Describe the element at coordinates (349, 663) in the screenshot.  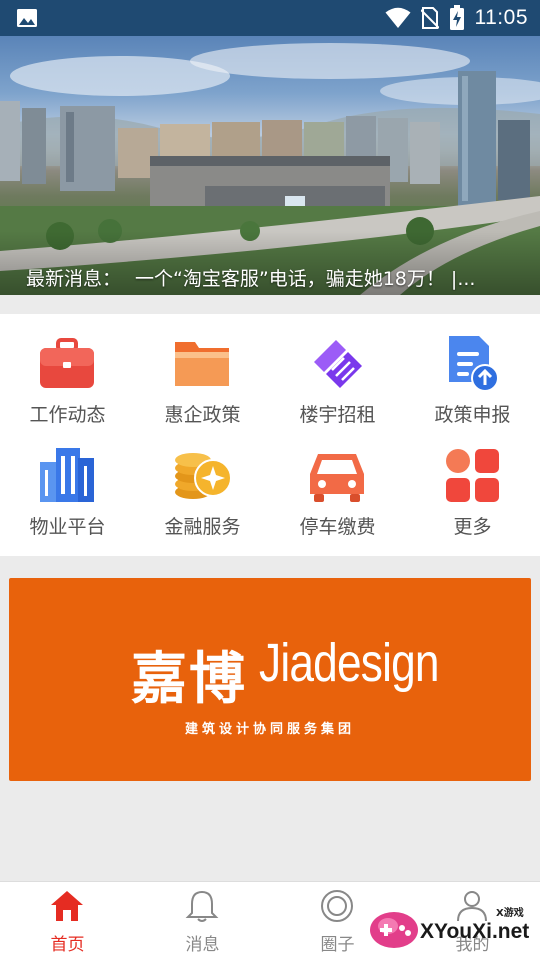
I see `ad-brand-en: Jiadesign` at that location.